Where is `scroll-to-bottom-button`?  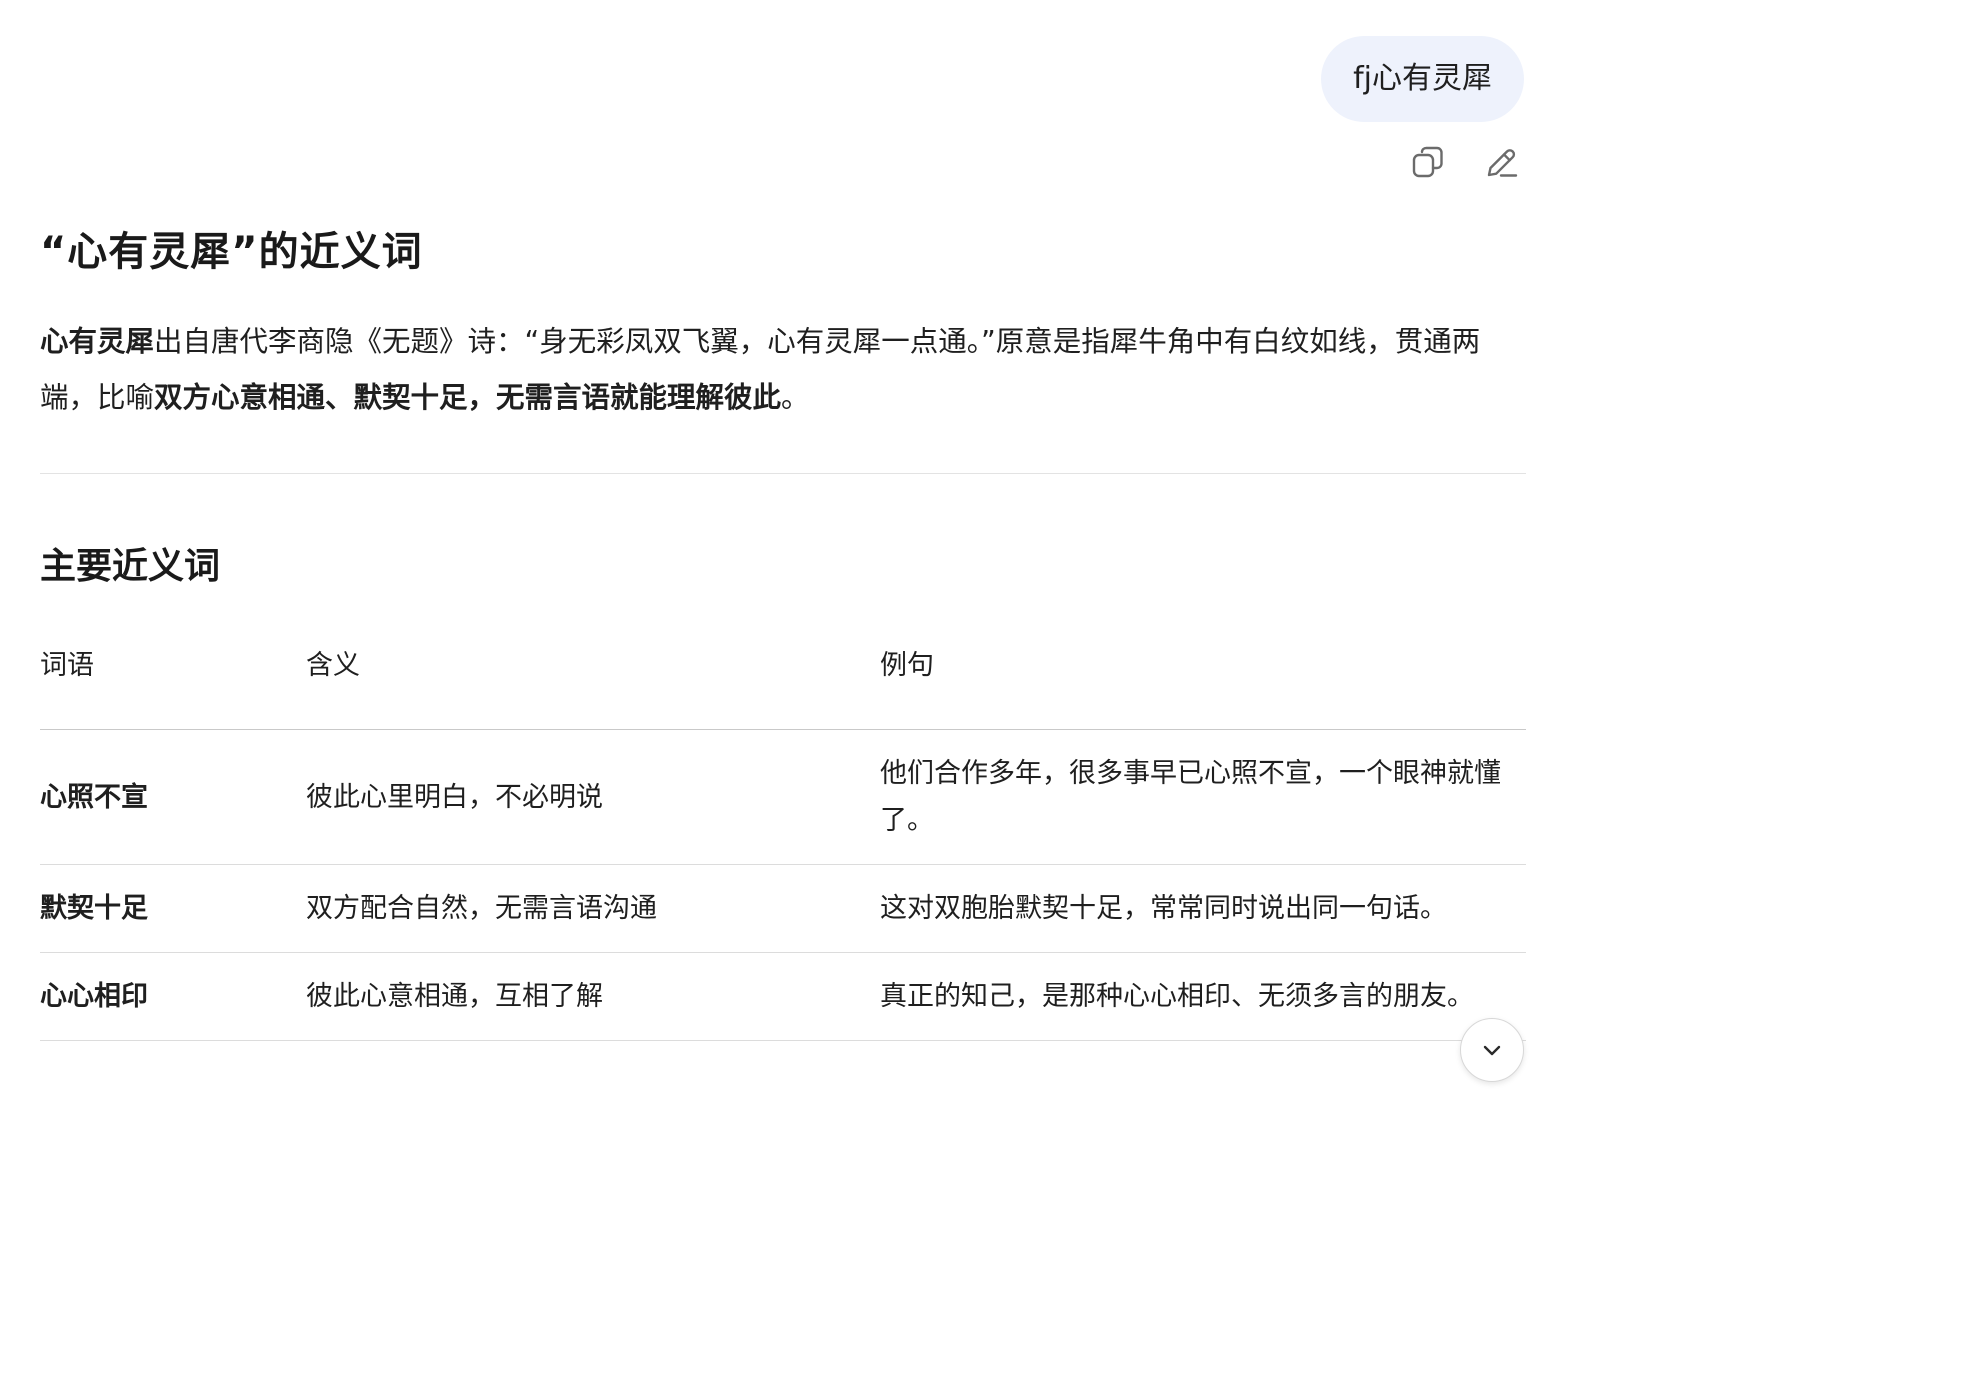 scroll-to-bottom-button is located at coordinates (1492, 1050).